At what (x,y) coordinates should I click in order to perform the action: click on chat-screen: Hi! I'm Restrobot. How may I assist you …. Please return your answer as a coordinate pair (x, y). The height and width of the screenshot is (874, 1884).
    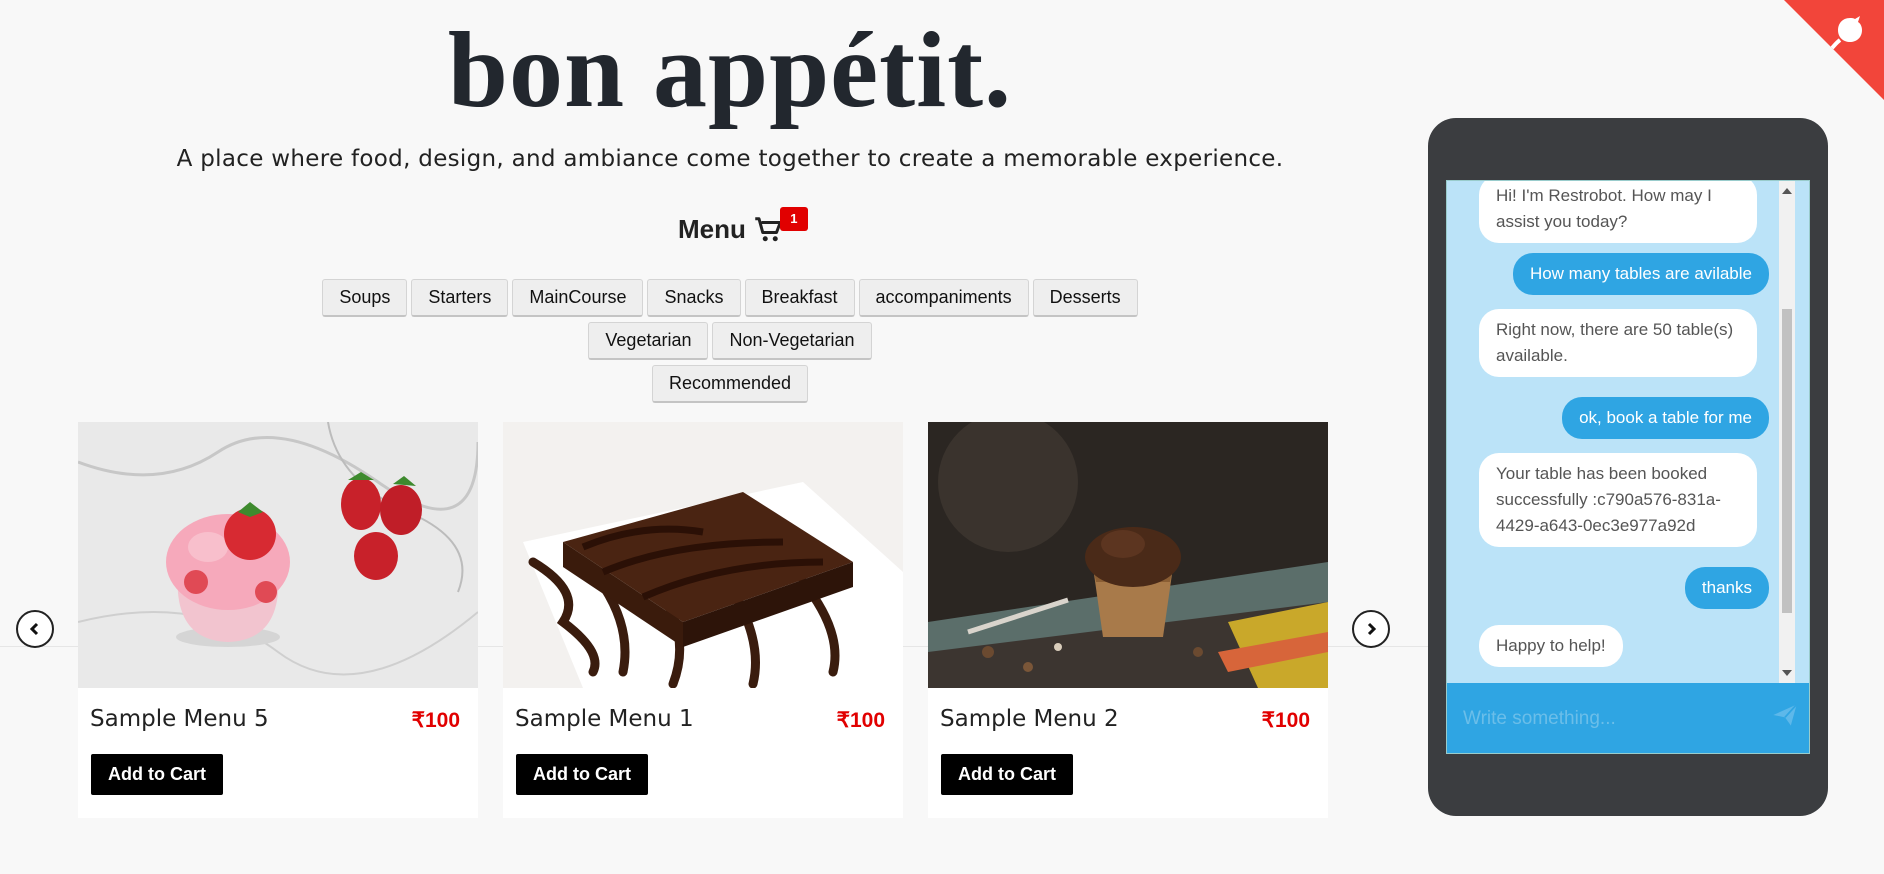
    Looking at the image, I should click on (1628, 467).